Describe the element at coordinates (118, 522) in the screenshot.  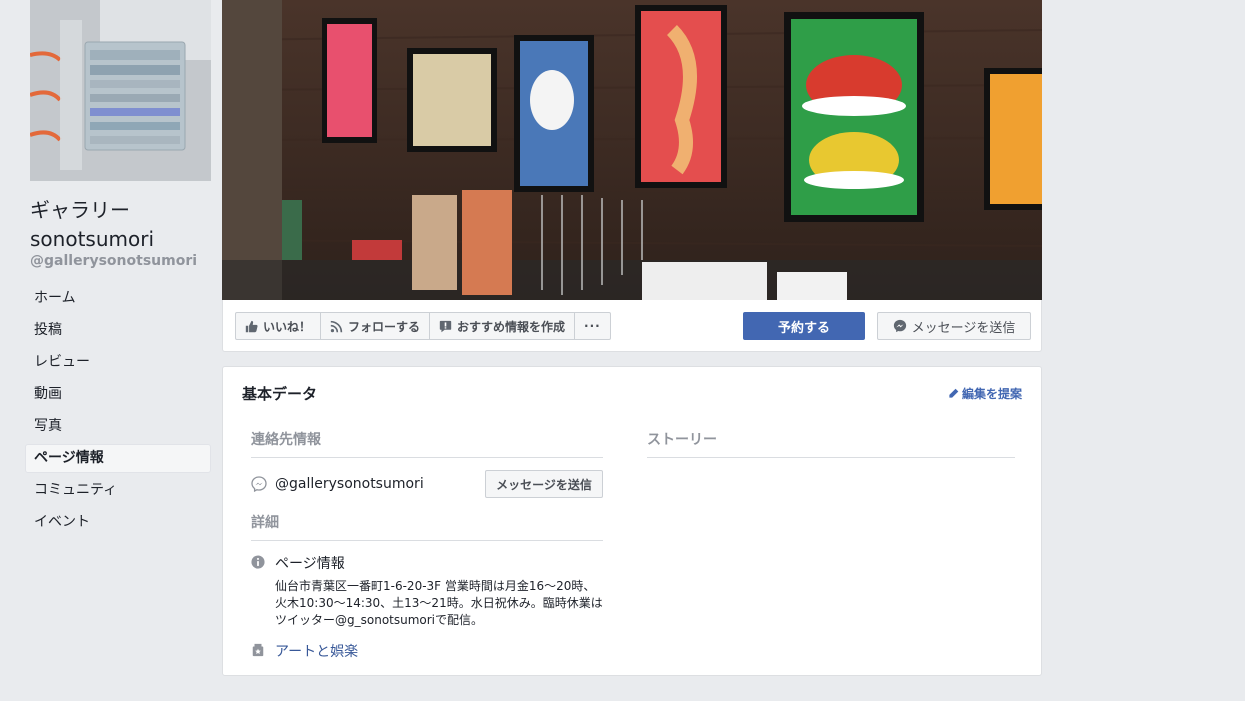
I see `sidebar-item-events: イベント` at that location.